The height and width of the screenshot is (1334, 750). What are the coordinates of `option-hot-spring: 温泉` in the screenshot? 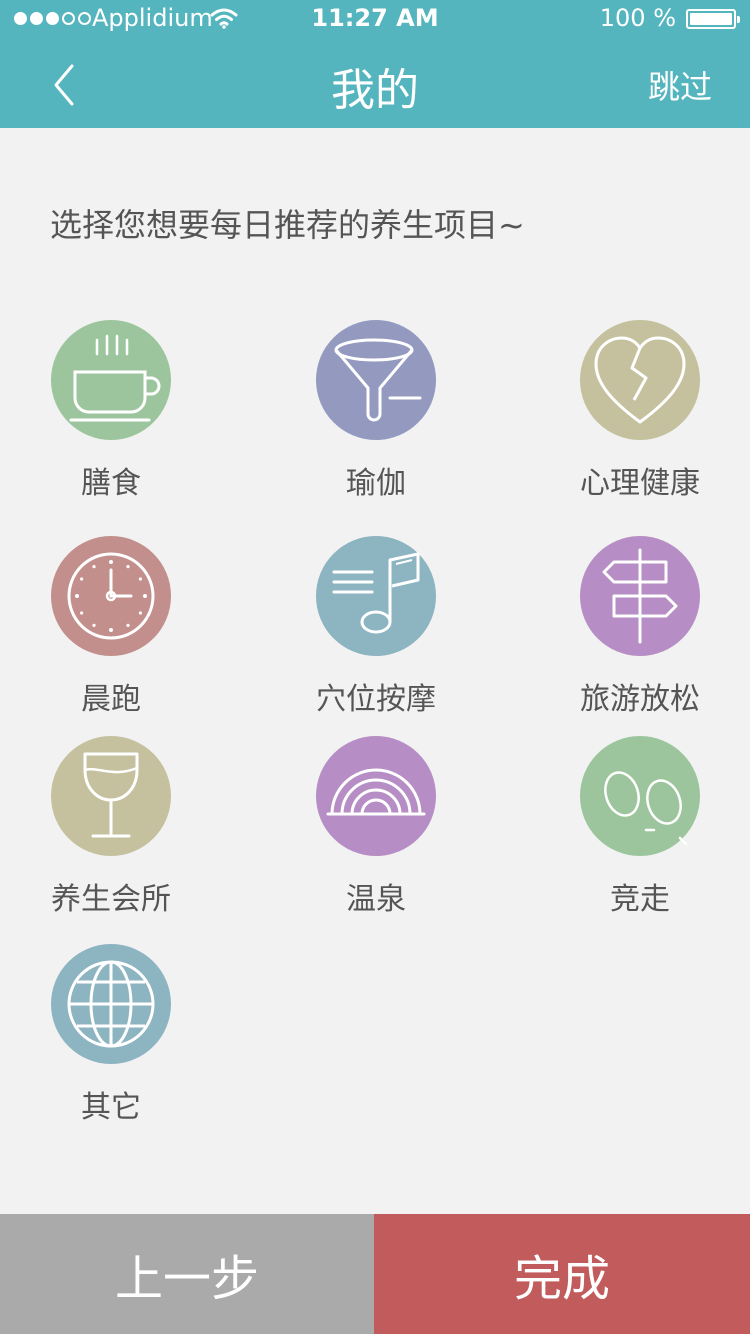 It's located at (376, 831).